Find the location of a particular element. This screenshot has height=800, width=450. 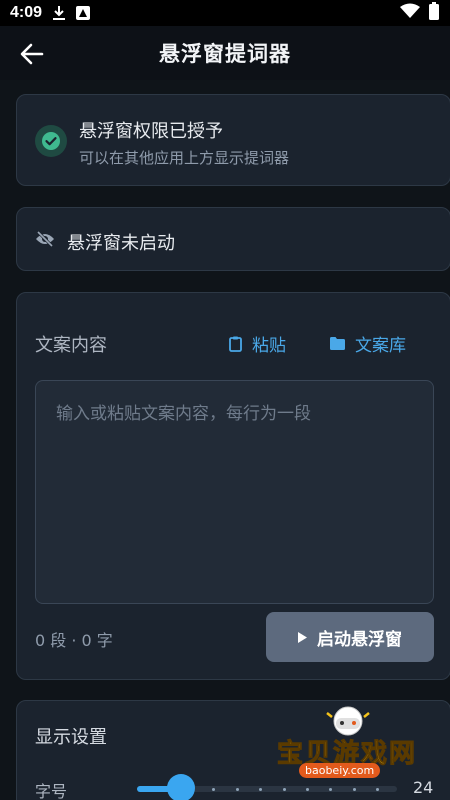

wifi-icon is located at coordinates (410, 13).